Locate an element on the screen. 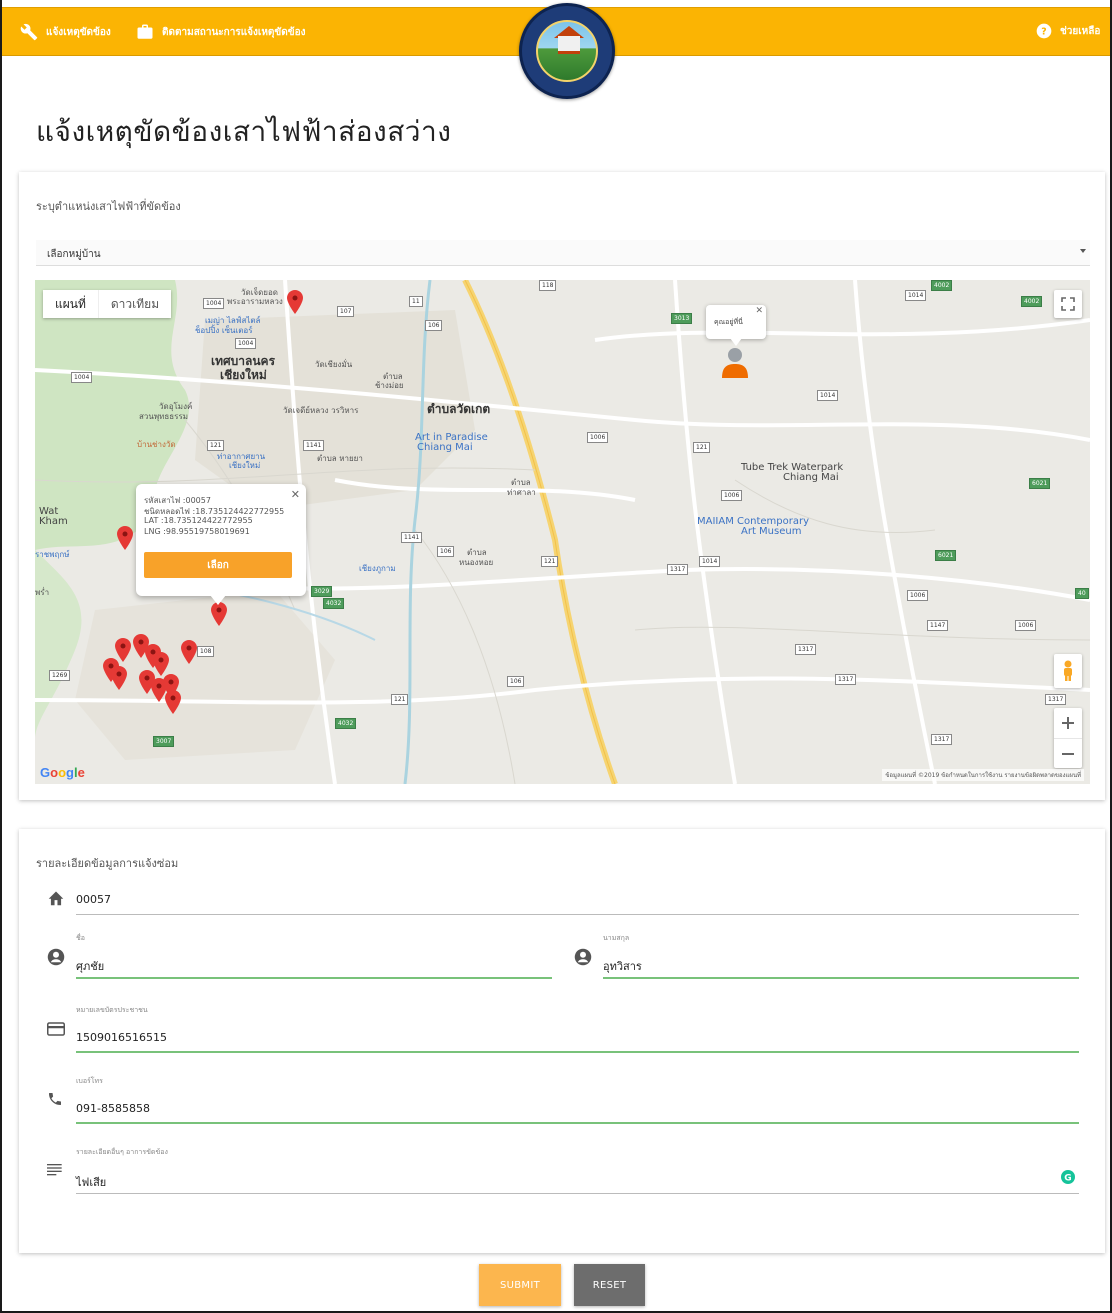 The height and width of the screenshot is (1313, 1112). seal-house-shape is located at coordinates (569, 45).